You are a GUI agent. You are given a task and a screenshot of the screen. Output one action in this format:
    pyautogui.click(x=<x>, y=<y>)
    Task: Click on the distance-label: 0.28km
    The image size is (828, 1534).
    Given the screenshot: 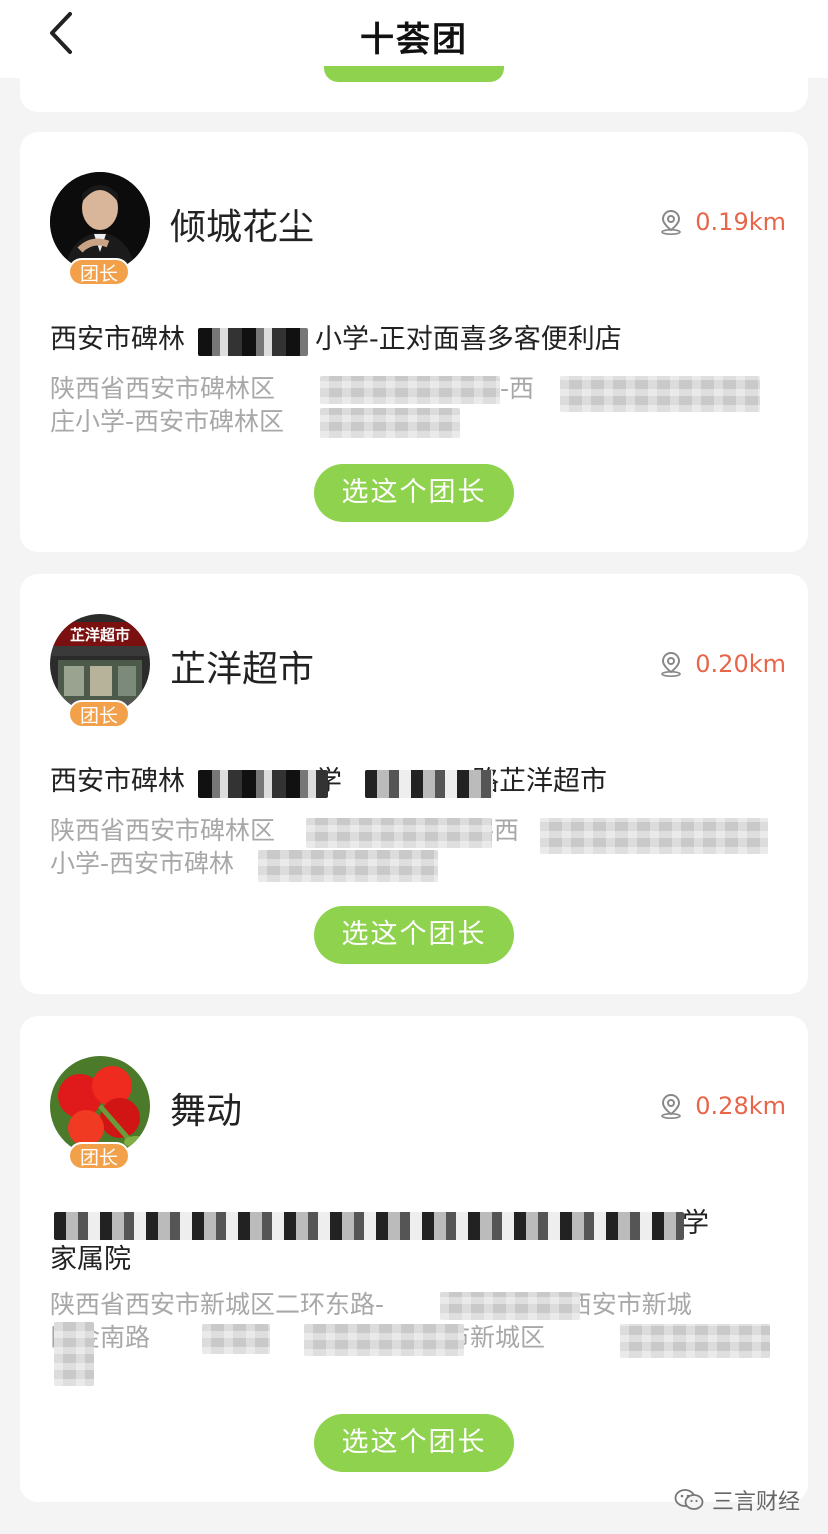 What is the action you would take?
    pyautogui.click(x=722, y=1106)
    